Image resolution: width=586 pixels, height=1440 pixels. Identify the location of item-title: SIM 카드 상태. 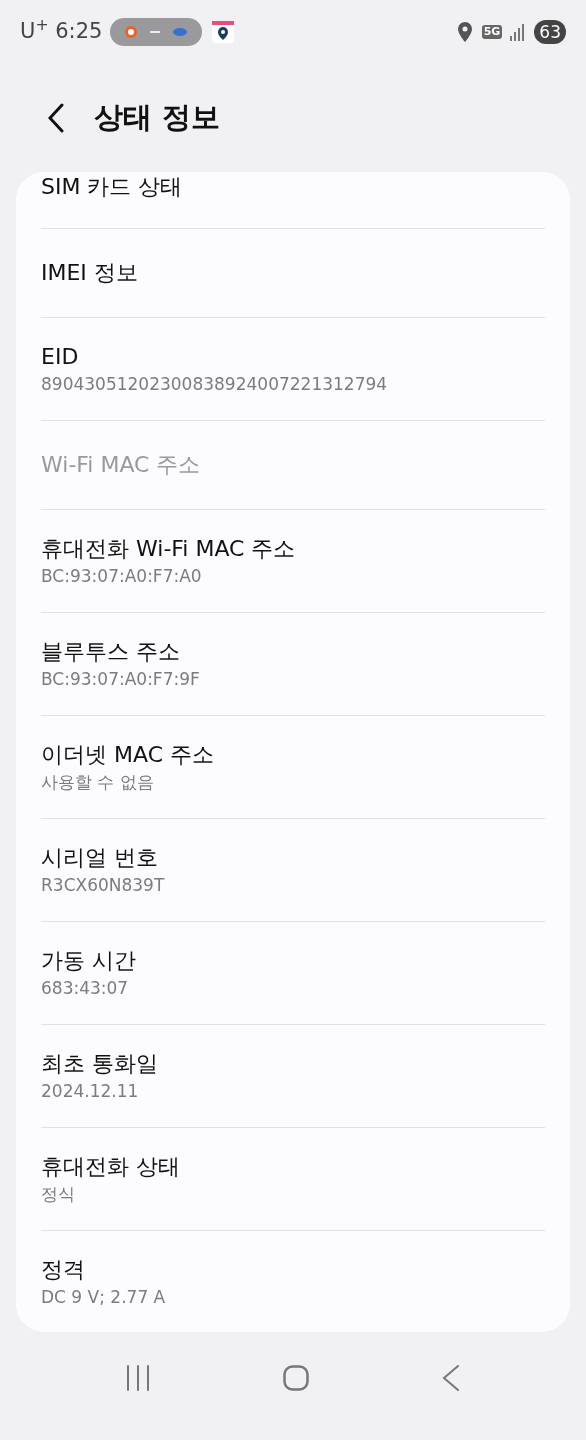
(293, 187).